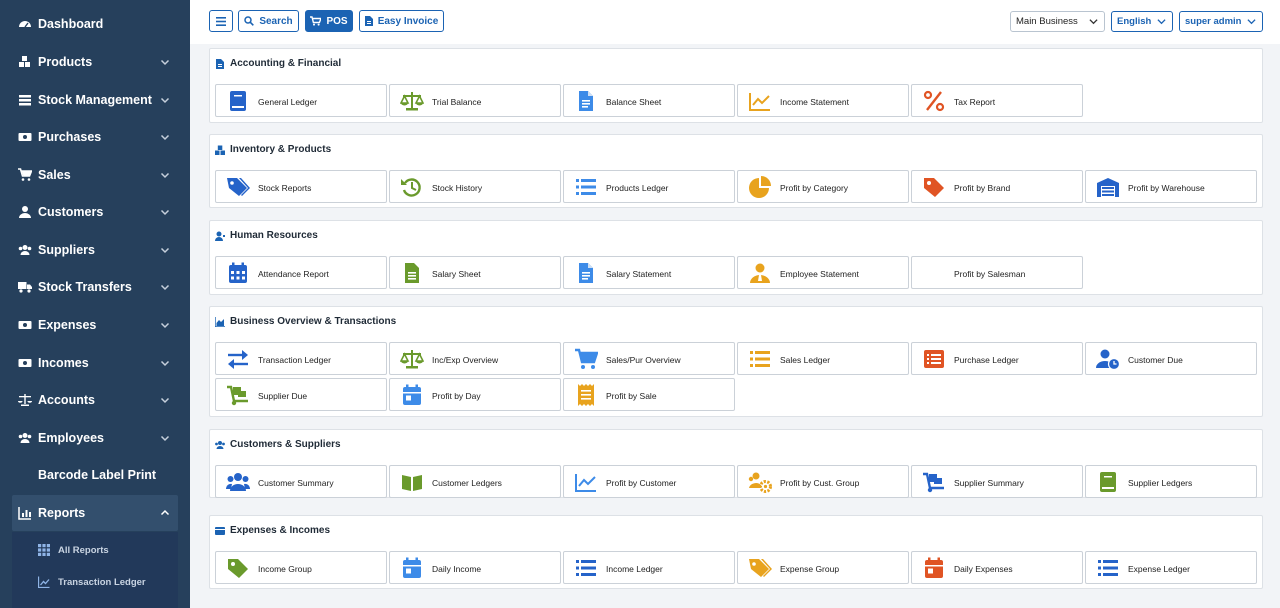 This screenshot has width=1280, height=608. What do you see at coordinates (285, 569) in the screenshot?
I see `report-card-label: Income Group` at bounding box center [285, 569].